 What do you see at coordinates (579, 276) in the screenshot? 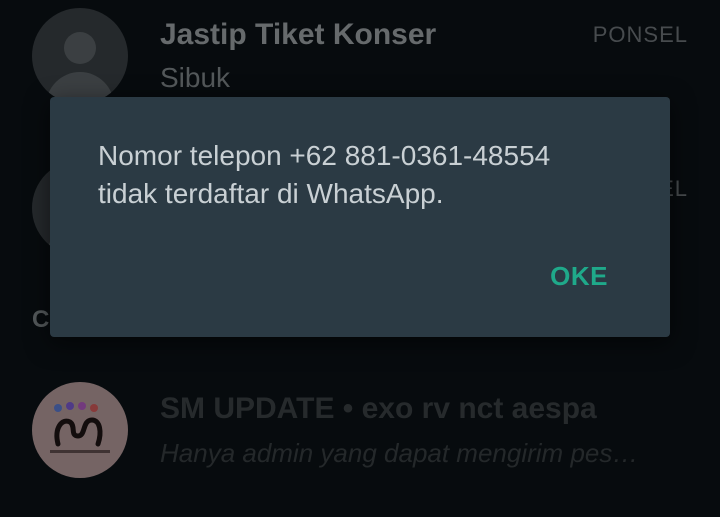
I see `ok-button: OKE` at bounding box center [579, 276].